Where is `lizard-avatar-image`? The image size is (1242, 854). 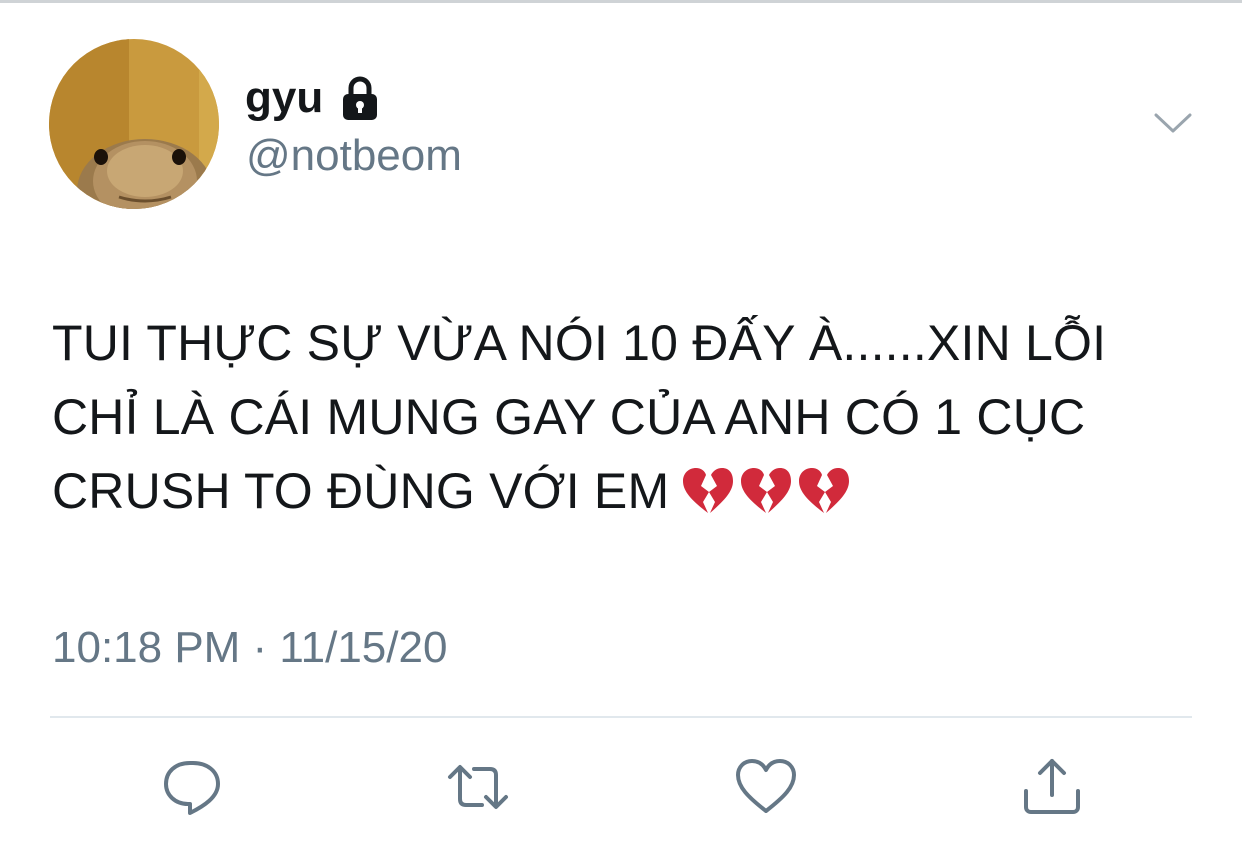 lizard-avatar-image is located at coordinates (134, 124).